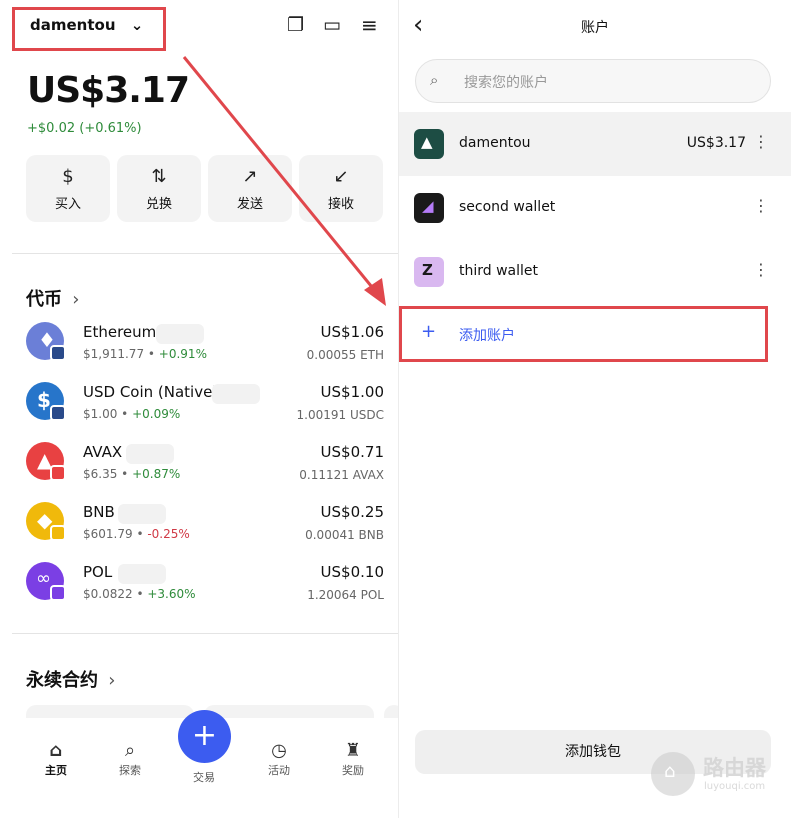  I want to click on arrow-line, so click(280, 174).